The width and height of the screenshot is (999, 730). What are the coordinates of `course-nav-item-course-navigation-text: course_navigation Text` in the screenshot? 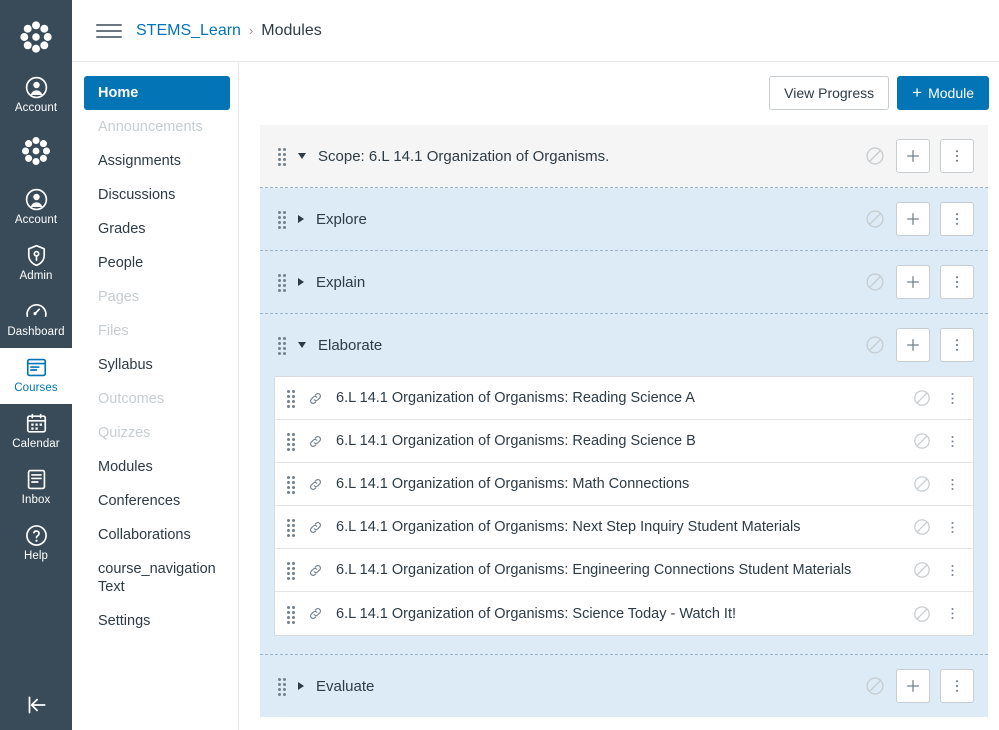 It's located at (157, 578).